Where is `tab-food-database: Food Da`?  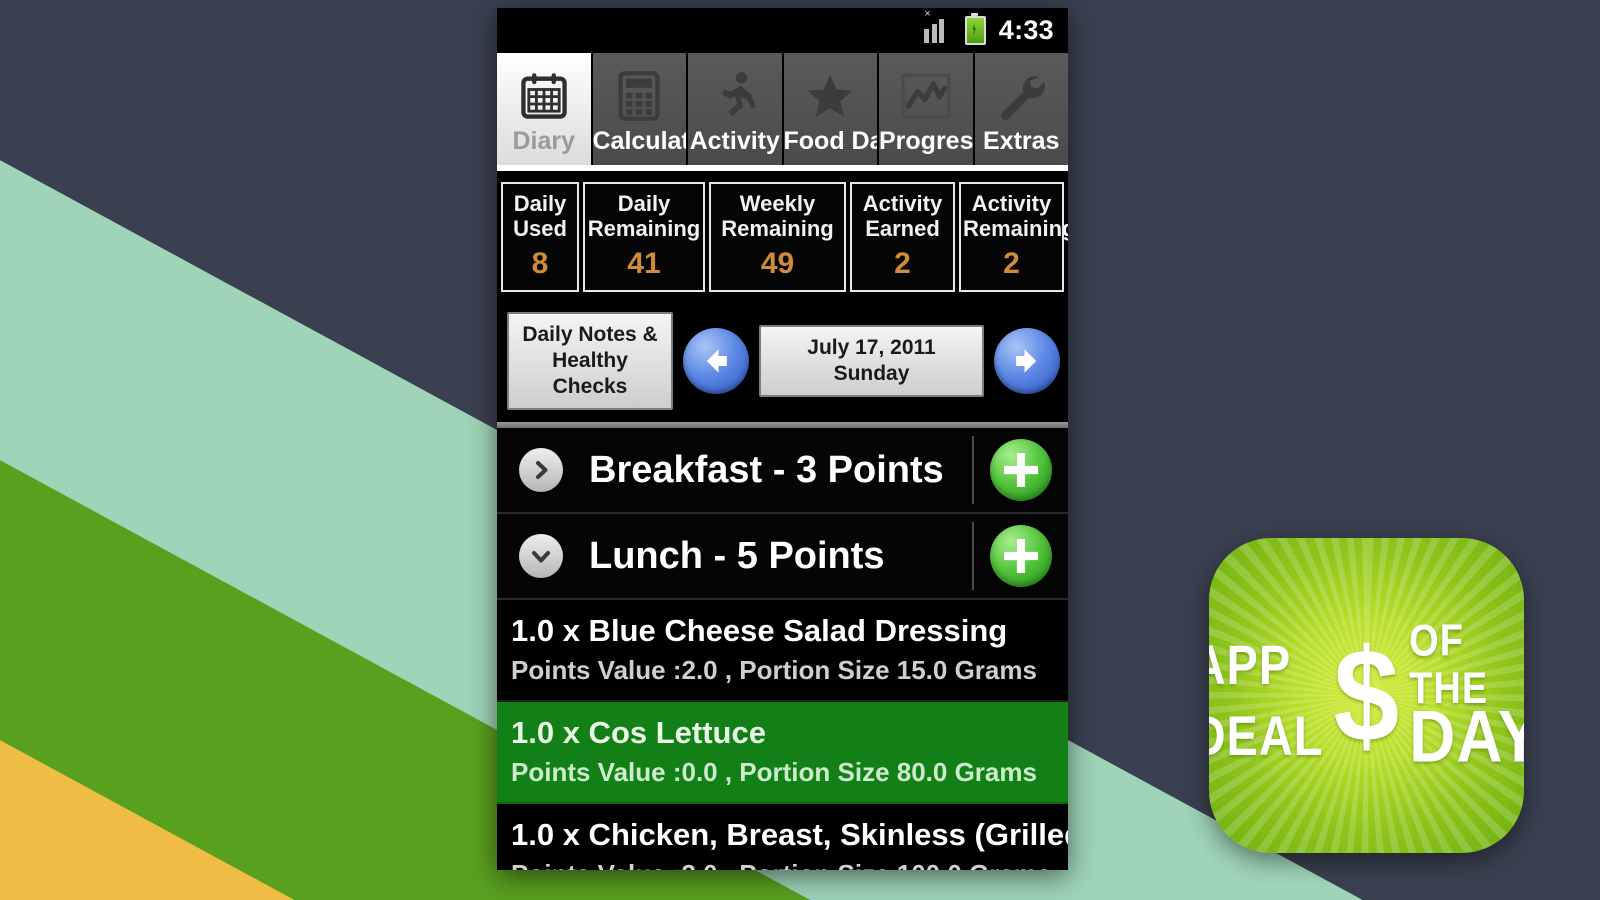
tab-food-database: Food Da is located at coordinates (831, 109).